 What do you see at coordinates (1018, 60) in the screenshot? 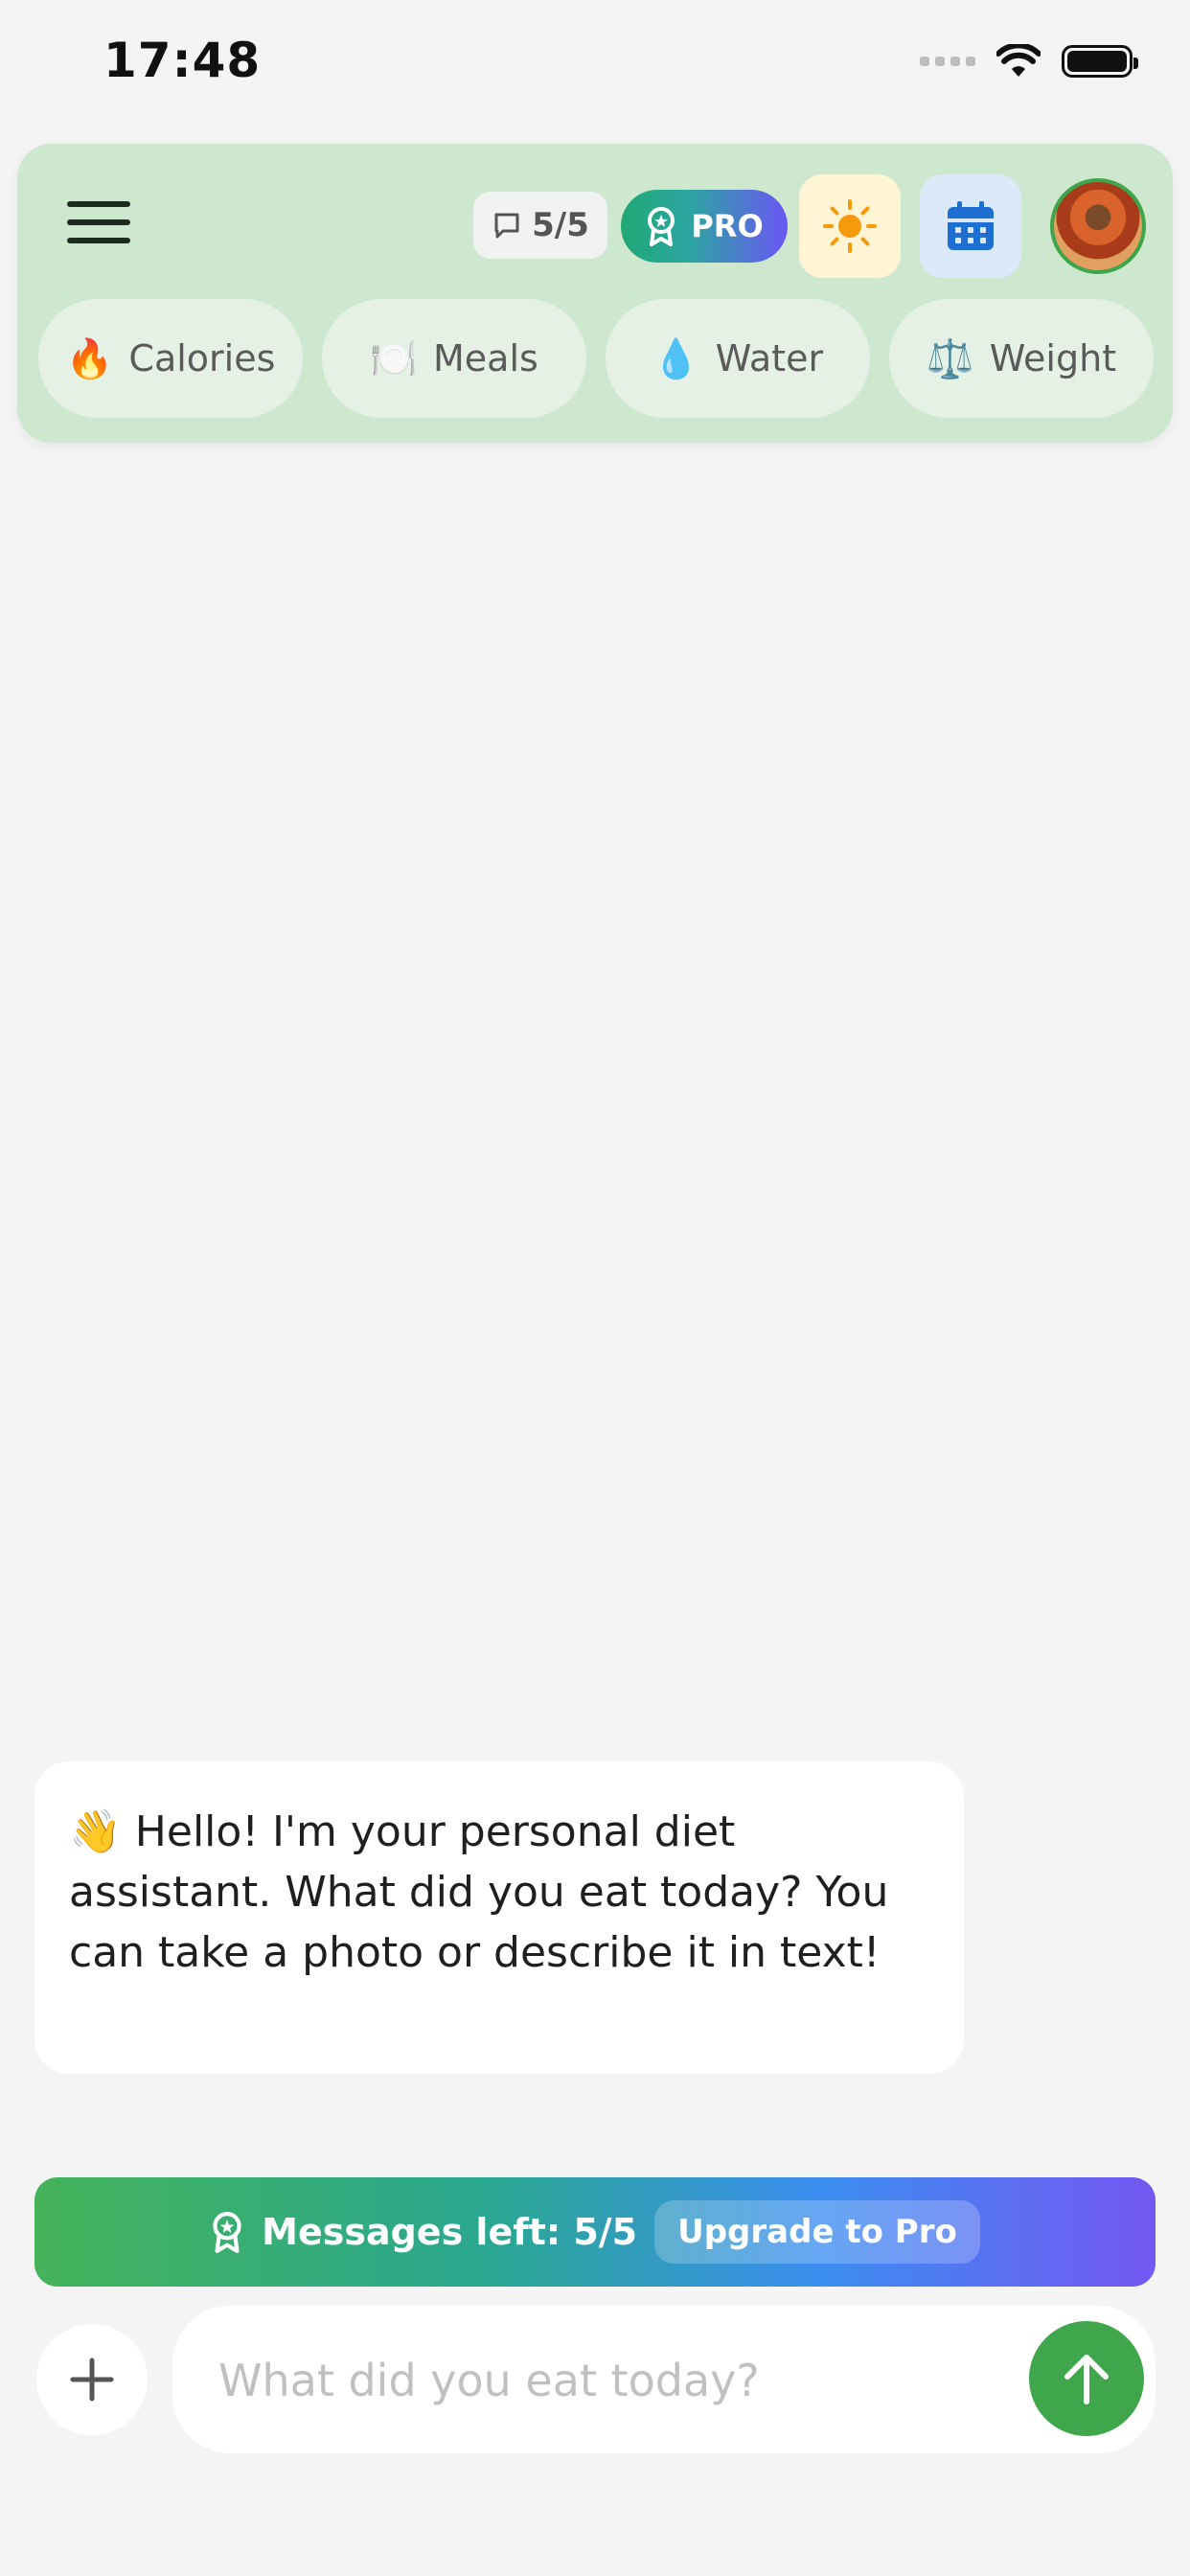
I see `wifi-icon` at bounding box center [1018, 60].